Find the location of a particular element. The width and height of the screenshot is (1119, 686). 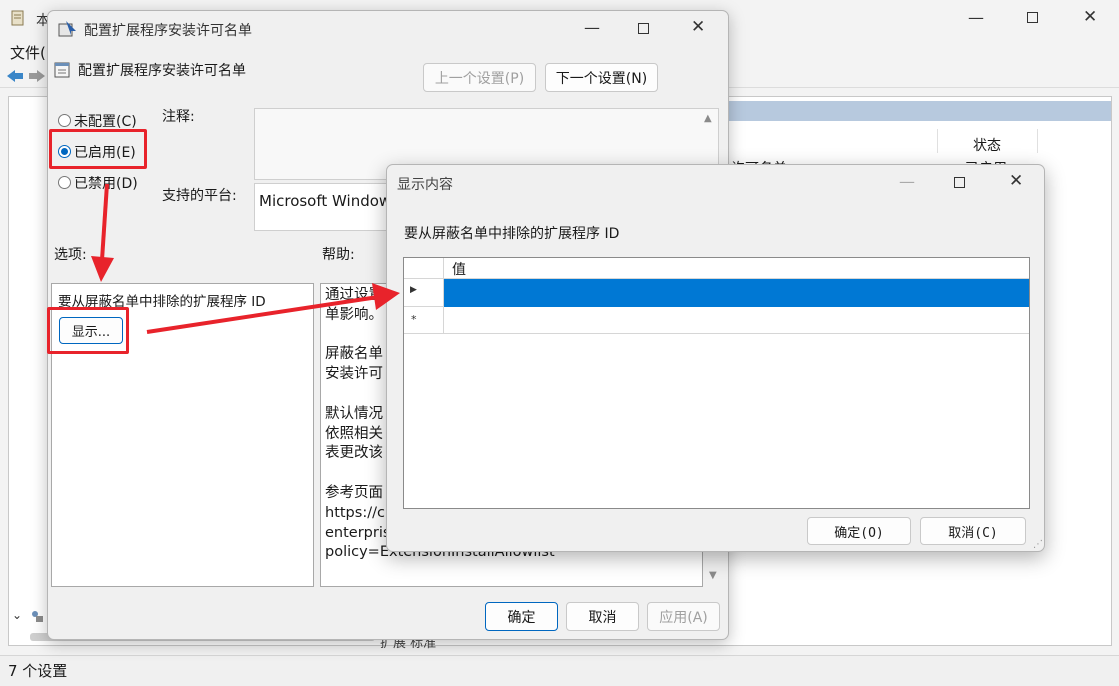

arrow-down-icon is located at coordinates (102, 232).